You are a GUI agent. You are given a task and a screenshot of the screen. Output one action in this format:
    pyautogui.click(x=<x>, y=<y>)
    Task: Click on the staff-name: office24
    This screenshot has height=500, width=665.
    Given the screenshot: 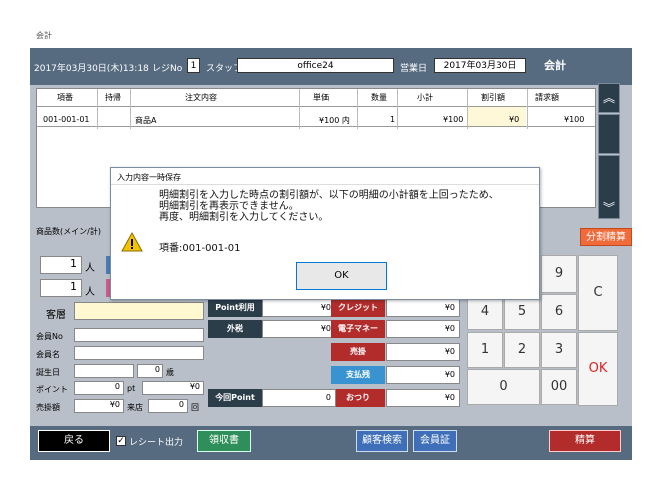 What is the action you would take?
    pyautogui.click(x=315, y=65)
    